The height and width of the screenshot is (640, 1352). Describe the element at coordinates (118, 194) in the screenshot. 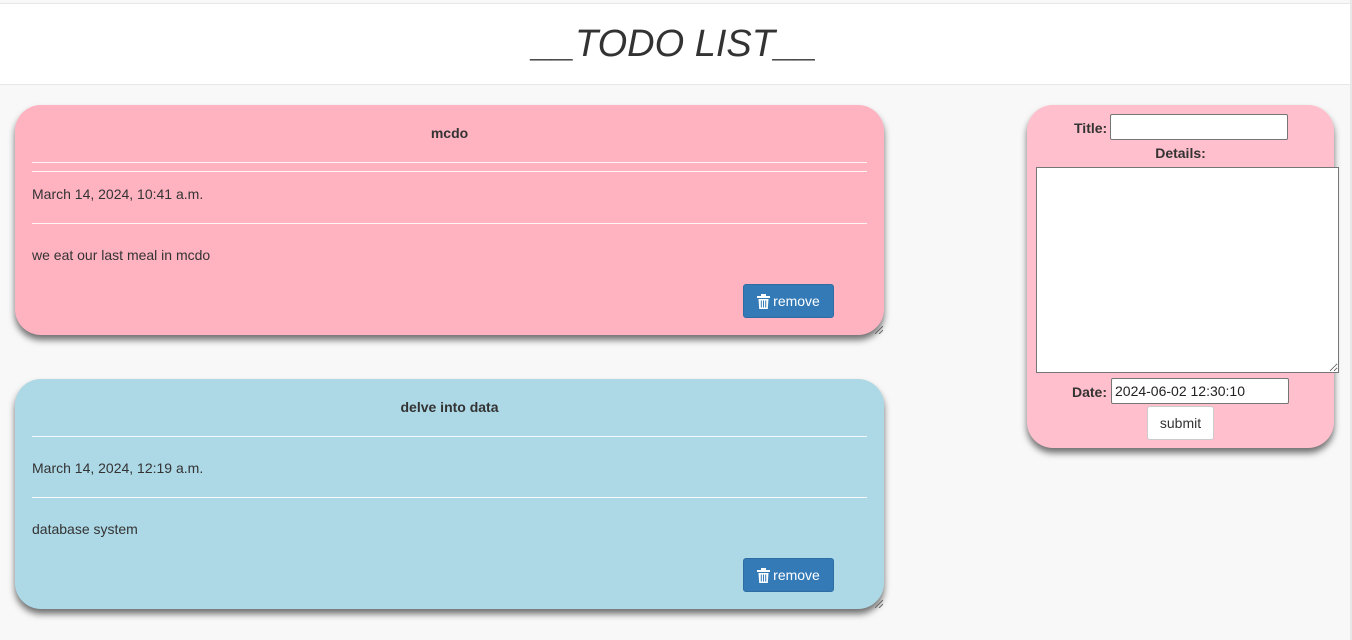

I see `todo-date: March 14, 2024, 10:41 a.m.` at that location.